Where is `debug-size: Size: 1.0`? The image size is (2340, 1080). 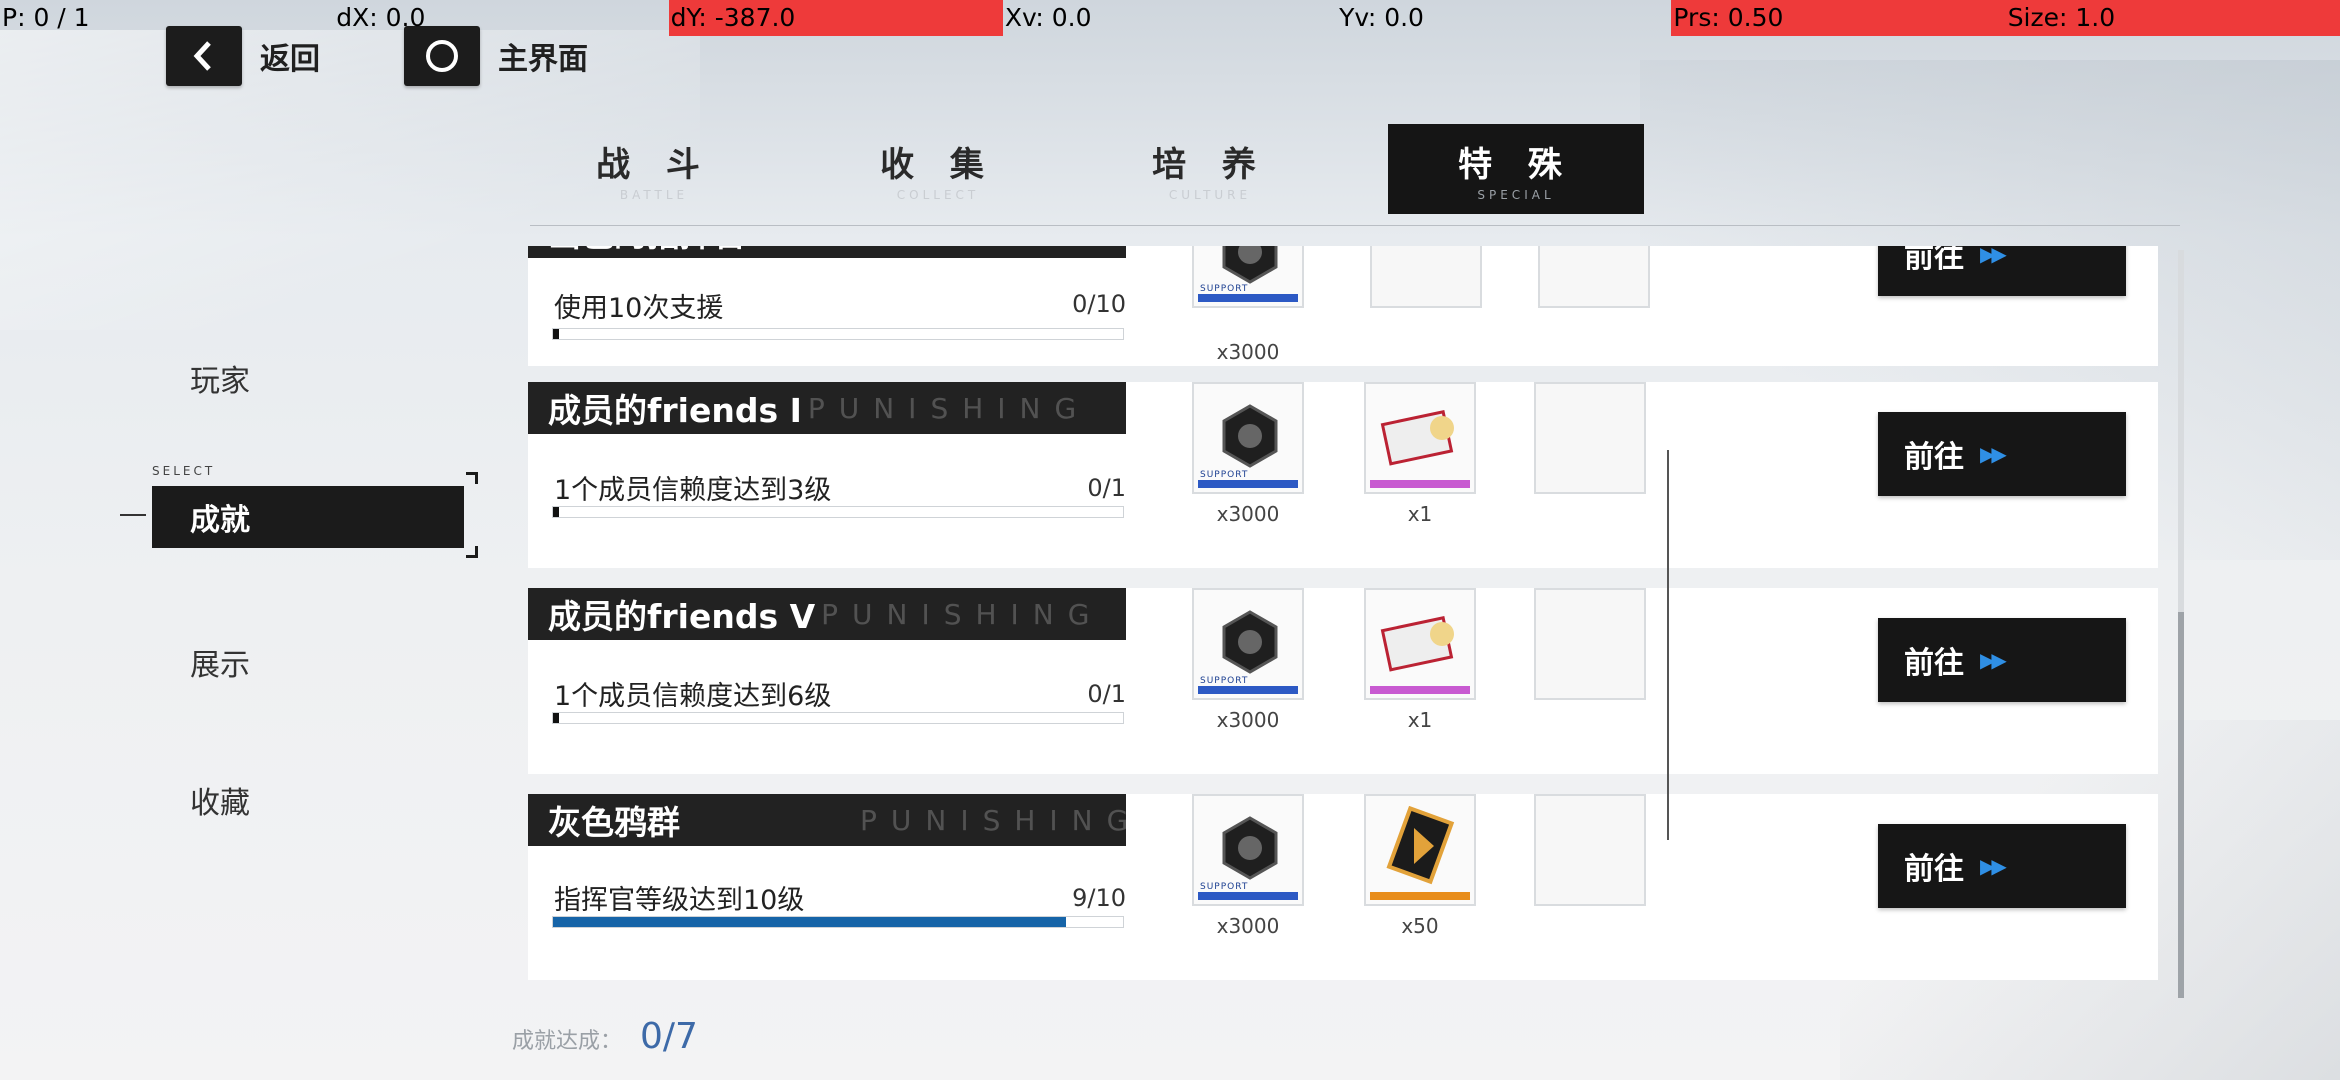
debug-size: Size: 1.0 is located at coordinates (2172, 18).